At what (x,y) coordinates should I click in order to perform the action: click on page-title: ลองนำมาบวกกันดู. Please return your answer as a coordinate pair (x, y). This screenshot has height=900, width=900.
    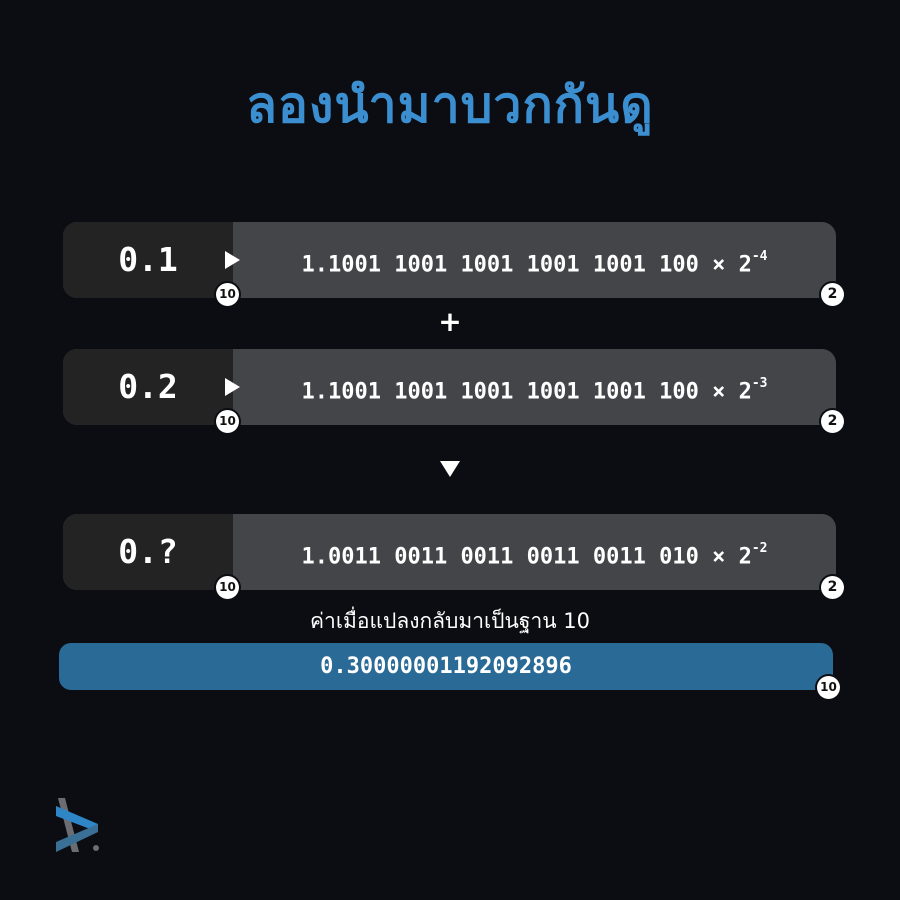
    Looking at the image, I should click on (450, 105).